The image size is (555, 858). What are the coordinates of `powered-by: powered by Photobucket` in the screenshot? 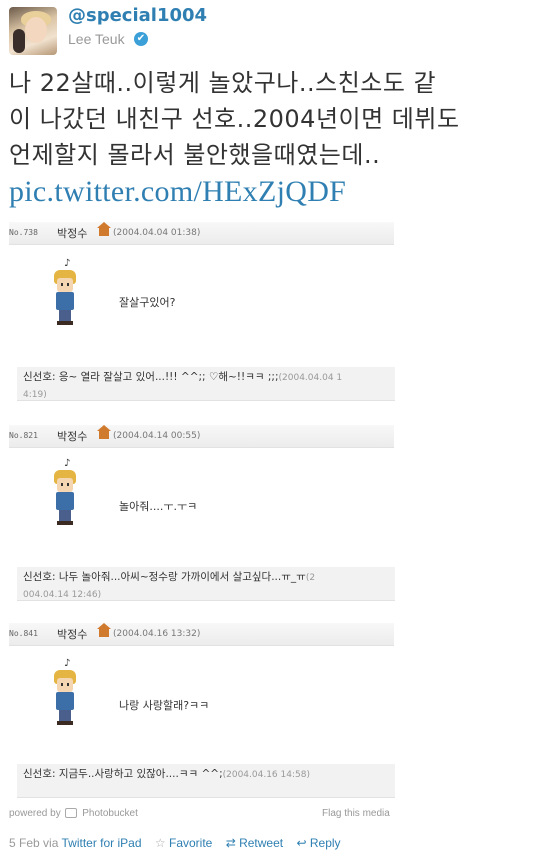 It's located at (73, 813).